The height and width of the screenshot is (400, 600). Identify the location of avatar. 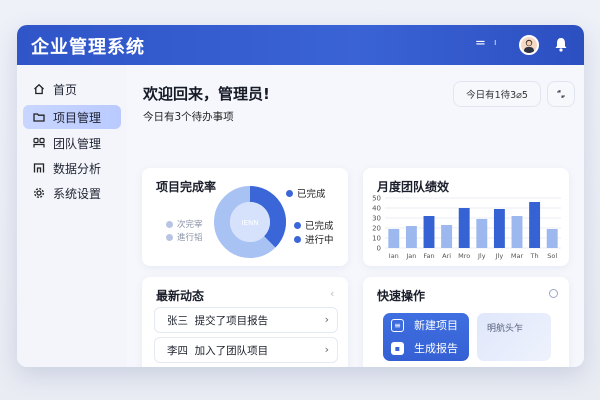
(529, 45).